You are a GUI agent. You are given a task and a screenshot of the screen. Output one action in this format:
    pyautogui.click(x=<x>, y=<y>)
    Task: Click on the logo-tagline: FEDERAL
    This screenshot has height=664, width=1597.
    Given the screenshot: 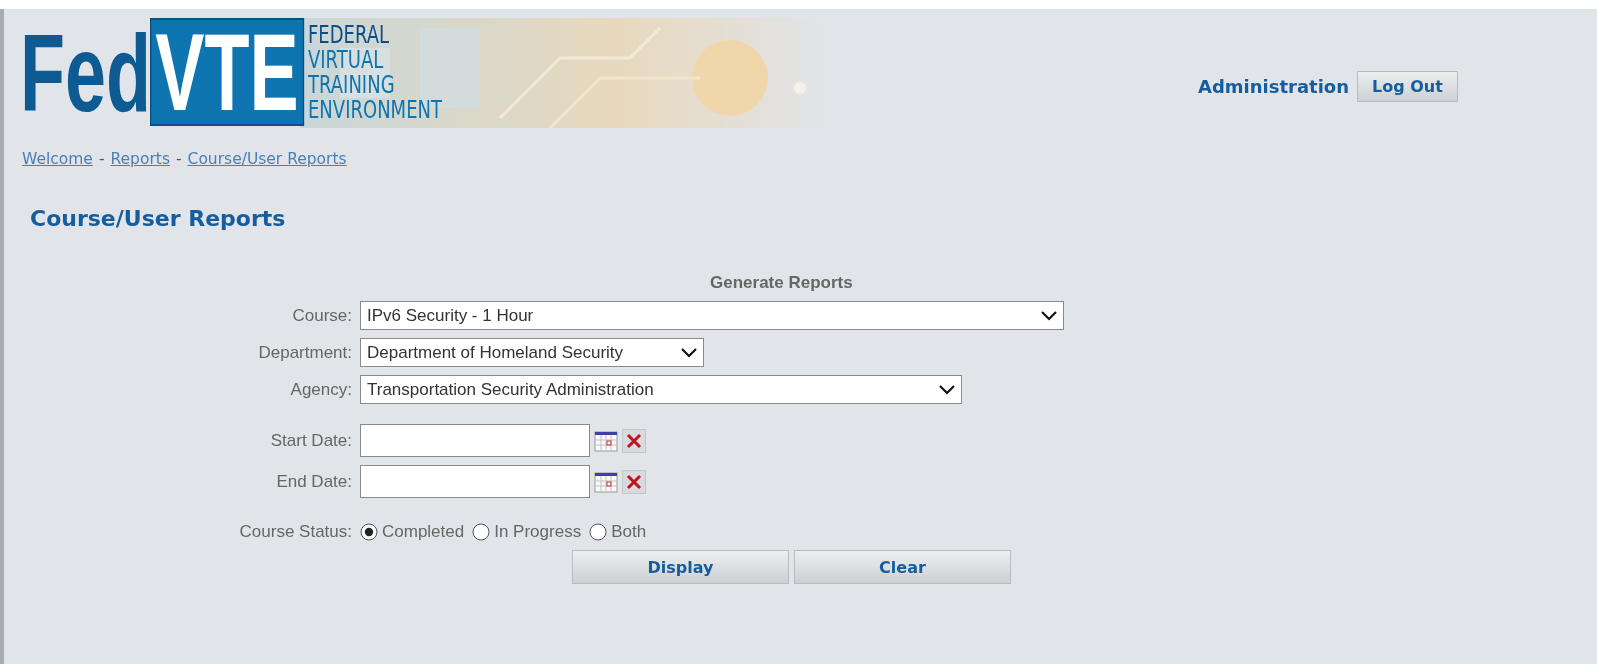 What is the action you would take?
    pyautogui.click(x=349, y=35)
    